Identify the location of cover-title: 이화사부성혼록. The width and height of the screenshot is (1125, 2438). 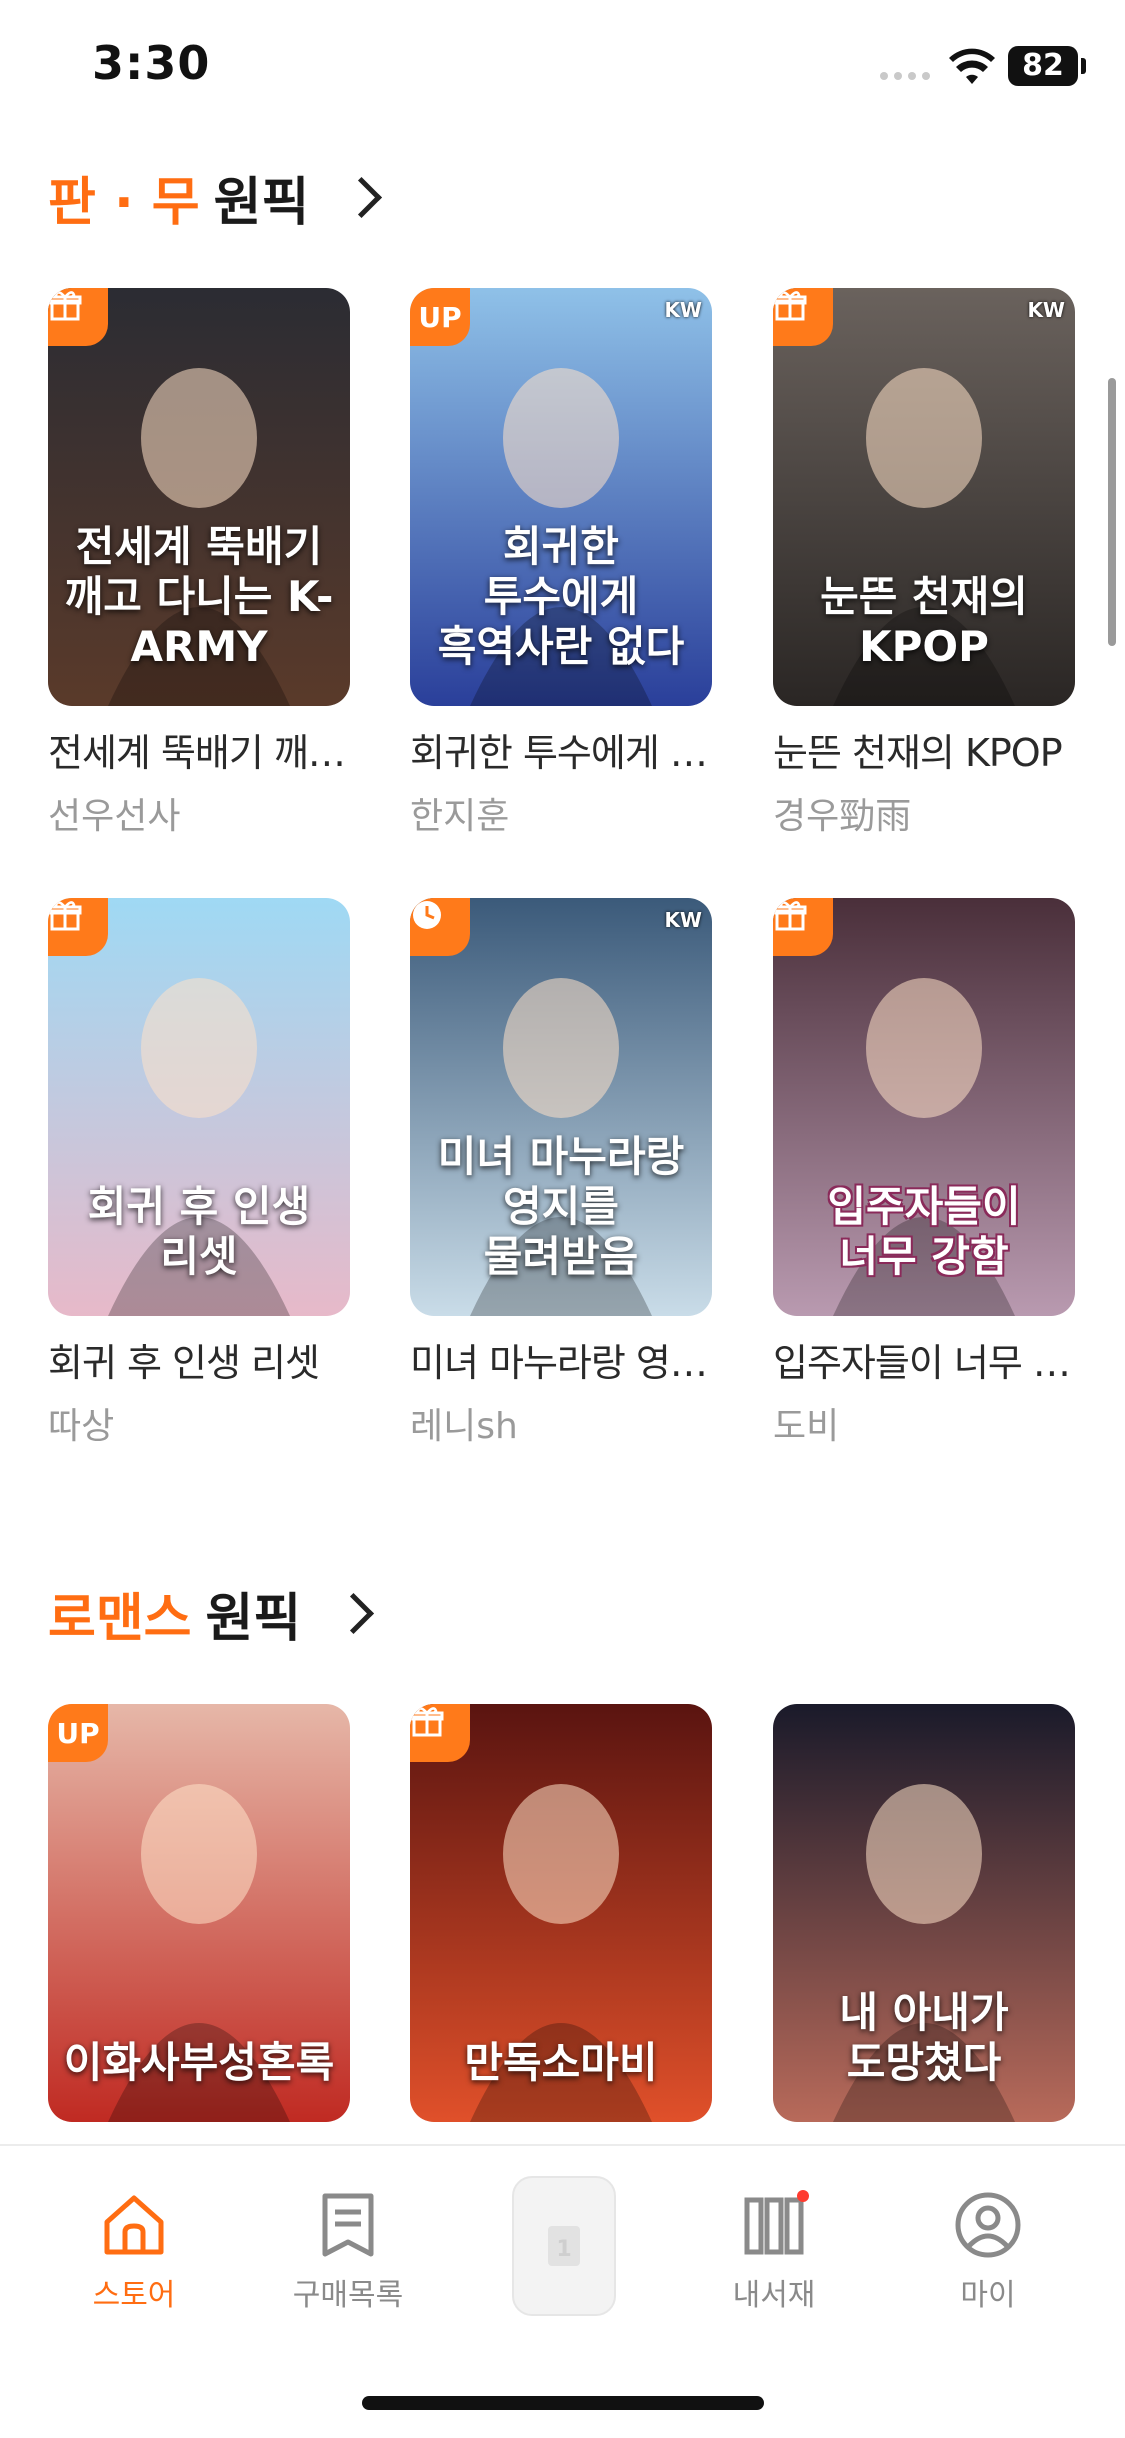
(199, 2062).